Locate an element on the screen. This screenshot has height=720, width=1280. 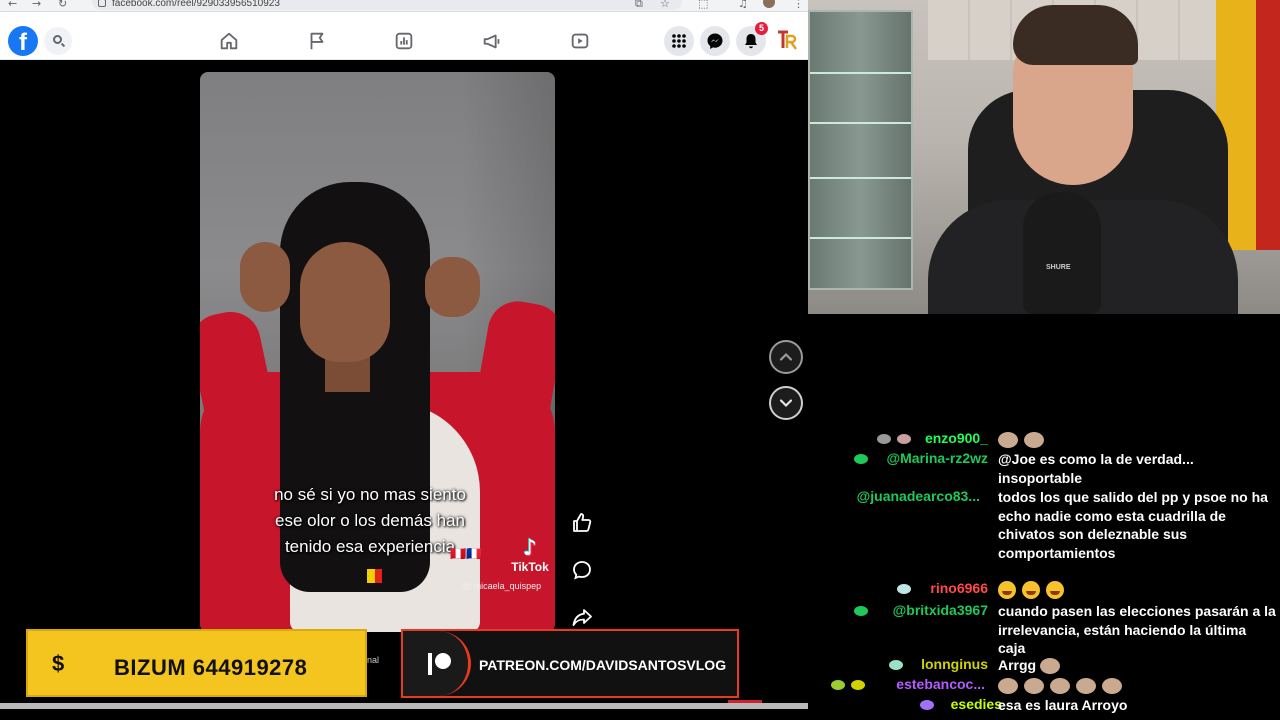
tiktok-icon: ♪ is located at coordinates (530, 548).